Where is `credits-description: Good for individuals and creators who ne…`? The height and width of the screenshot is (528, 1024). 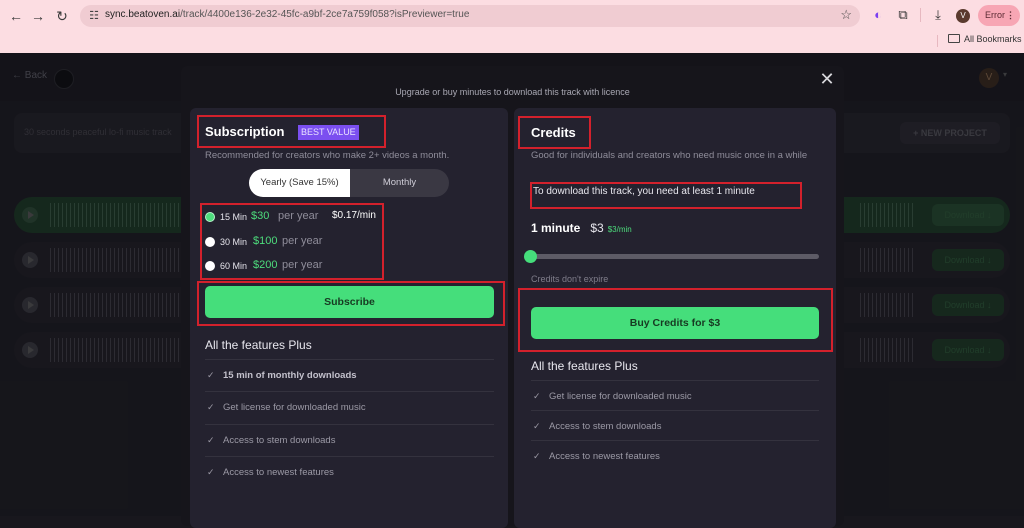 credits-description: Good for individuals and creators who ne… is located at coordinates (669, 155).